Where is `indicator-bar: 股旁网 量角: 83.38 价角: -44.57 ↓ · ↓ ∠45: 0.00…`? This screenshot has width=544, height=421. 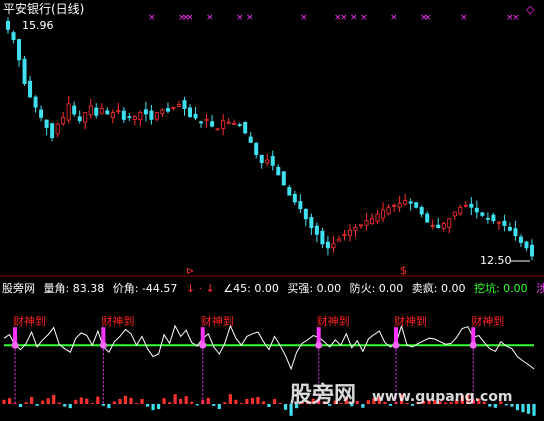 indicator-bar: 股旁网 量角: 83.38 价角: -44.57 ↓ · ↓ ∠45: 0.00… is located at coordinates (273, 288).